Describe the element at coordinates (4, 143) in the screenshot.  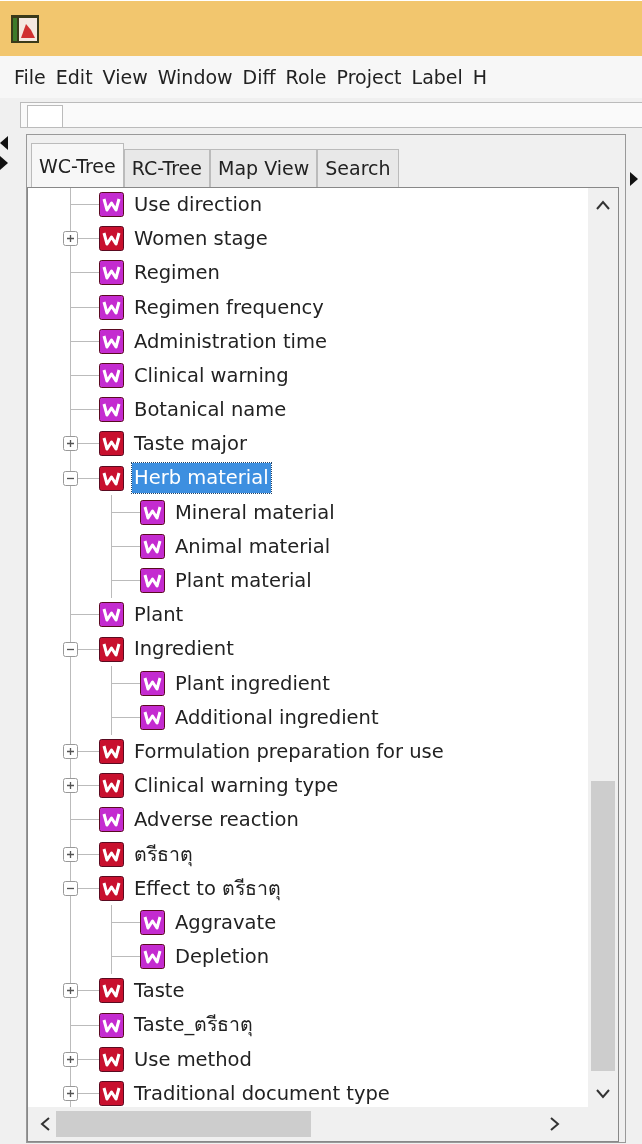
I see `left-arrow-icon` at that location.